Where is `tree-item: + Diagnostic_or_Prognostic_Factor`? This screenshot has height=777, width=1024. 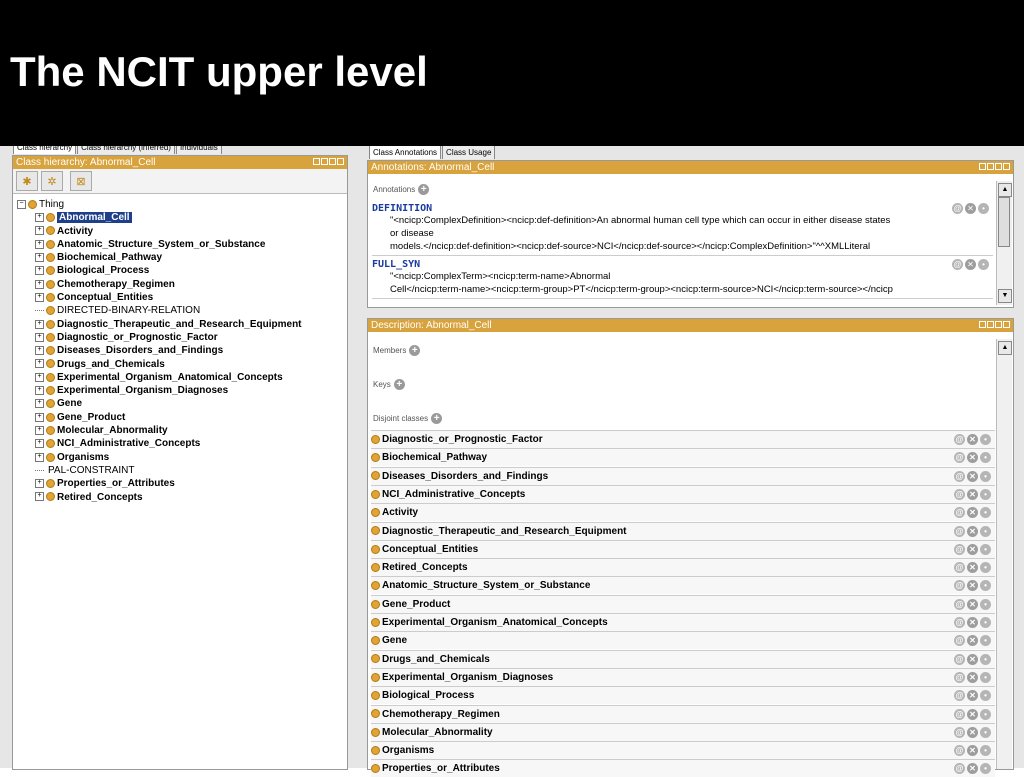 tree-item: + Diagnostic_or_Prognostic_Factor is located at coordinates (168, 337).